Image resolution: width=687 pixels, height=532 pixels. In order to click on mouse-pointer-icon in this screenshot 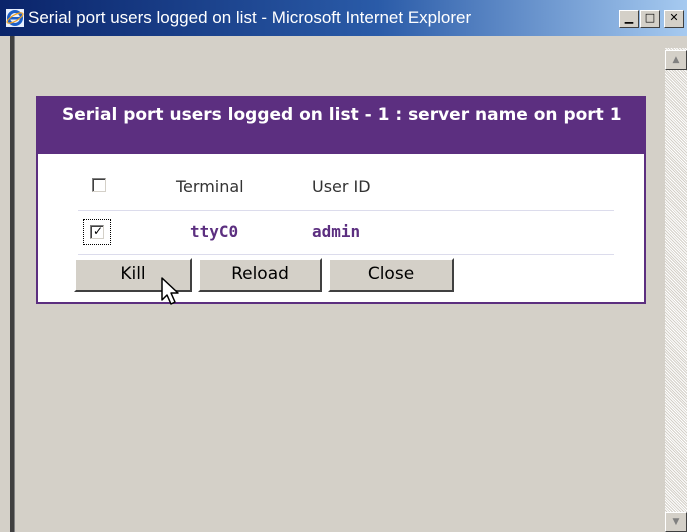, I will do `click(170, 291)`.